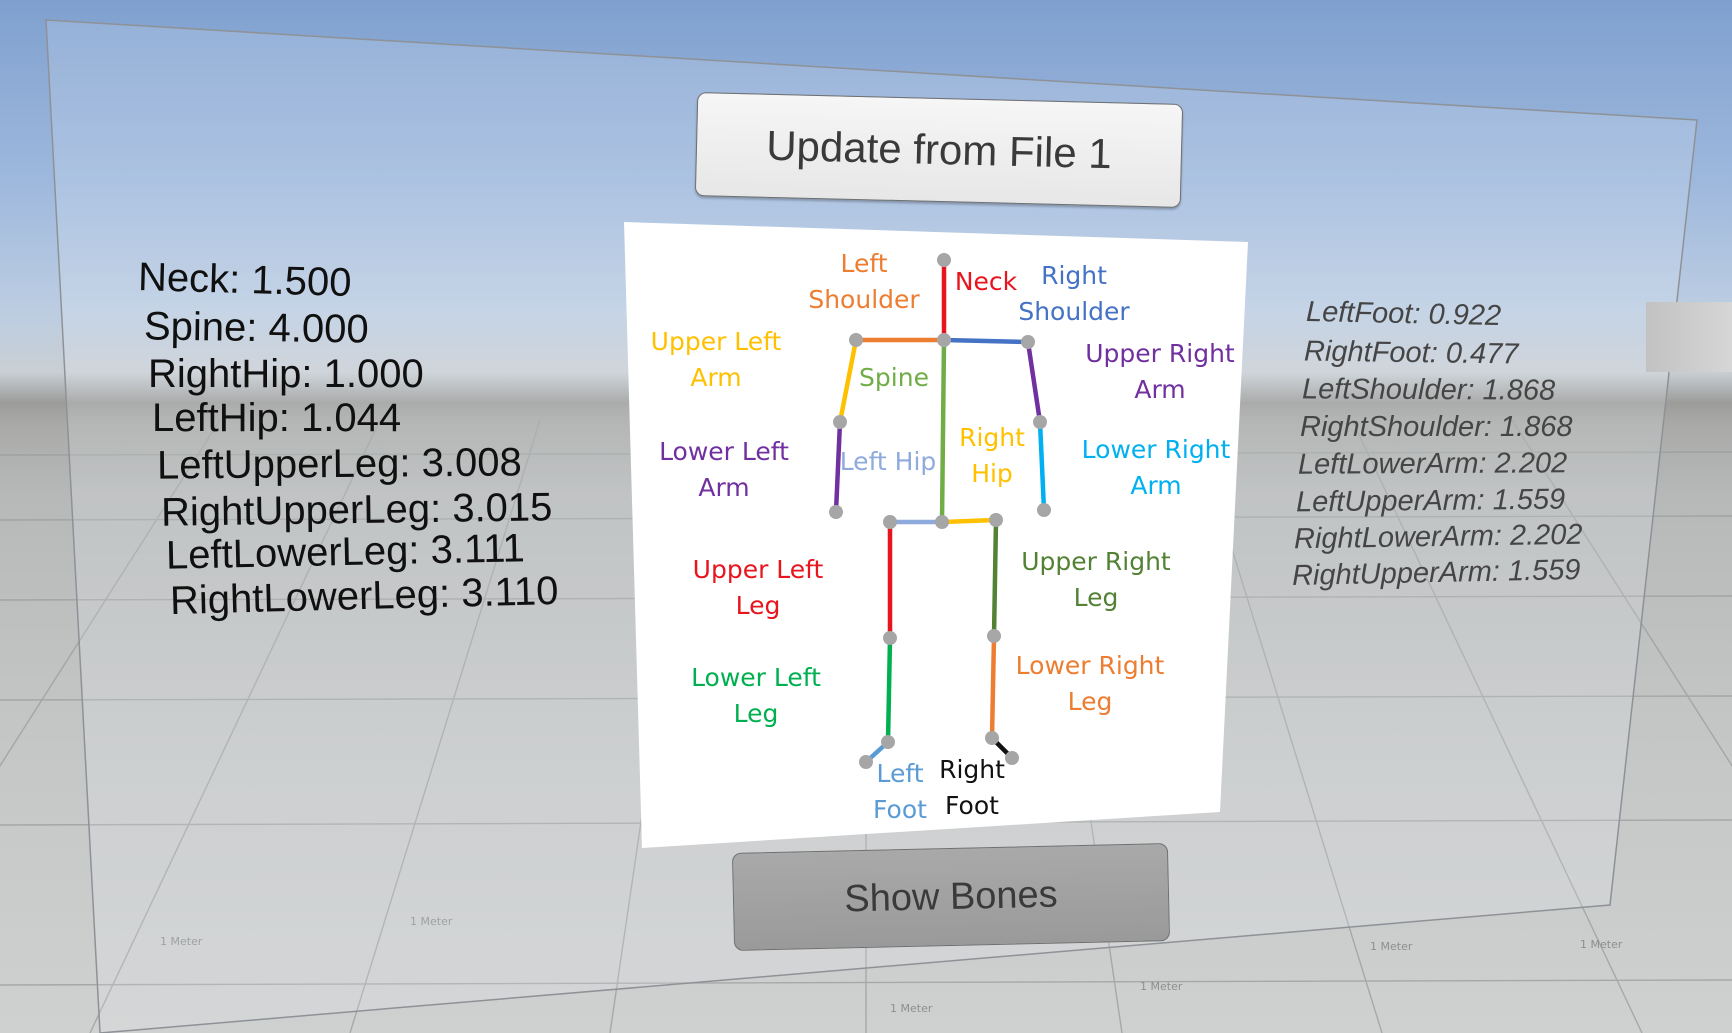 The width and height of the screenshot is (1732, 1033). Describe the element at coordinates (894, 377) in the screenshot. I see `label-spine: Spine` at that location.